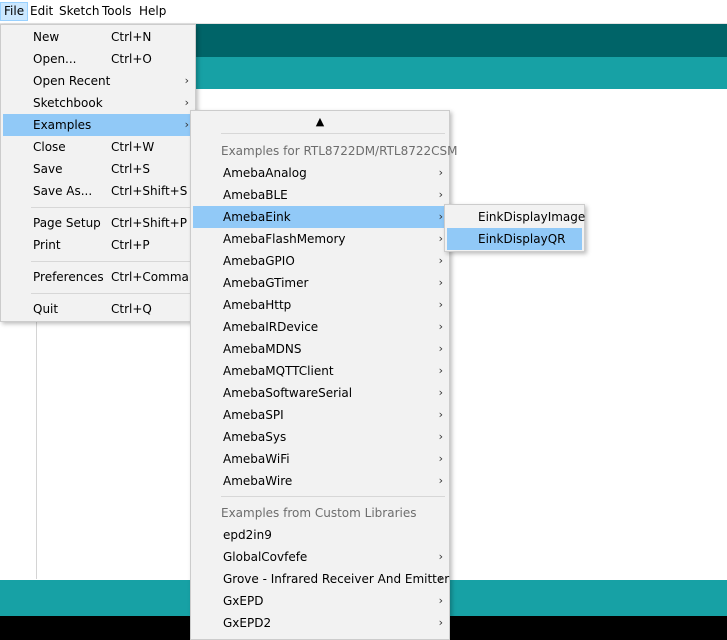  Describe the element at coordinates (320, 327) in the screenshot. I see `example-ameba-ir-device: AmebaIRDevice ›` at that location.